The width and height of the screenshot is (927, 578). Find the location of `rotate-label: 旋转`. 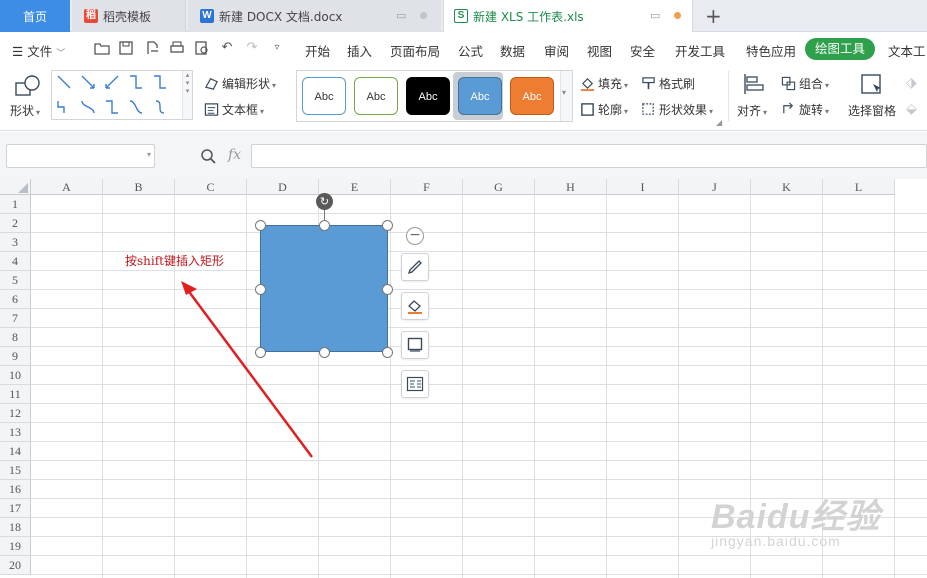

rotate-label: 旋转 is located at coordinates (811, 110).